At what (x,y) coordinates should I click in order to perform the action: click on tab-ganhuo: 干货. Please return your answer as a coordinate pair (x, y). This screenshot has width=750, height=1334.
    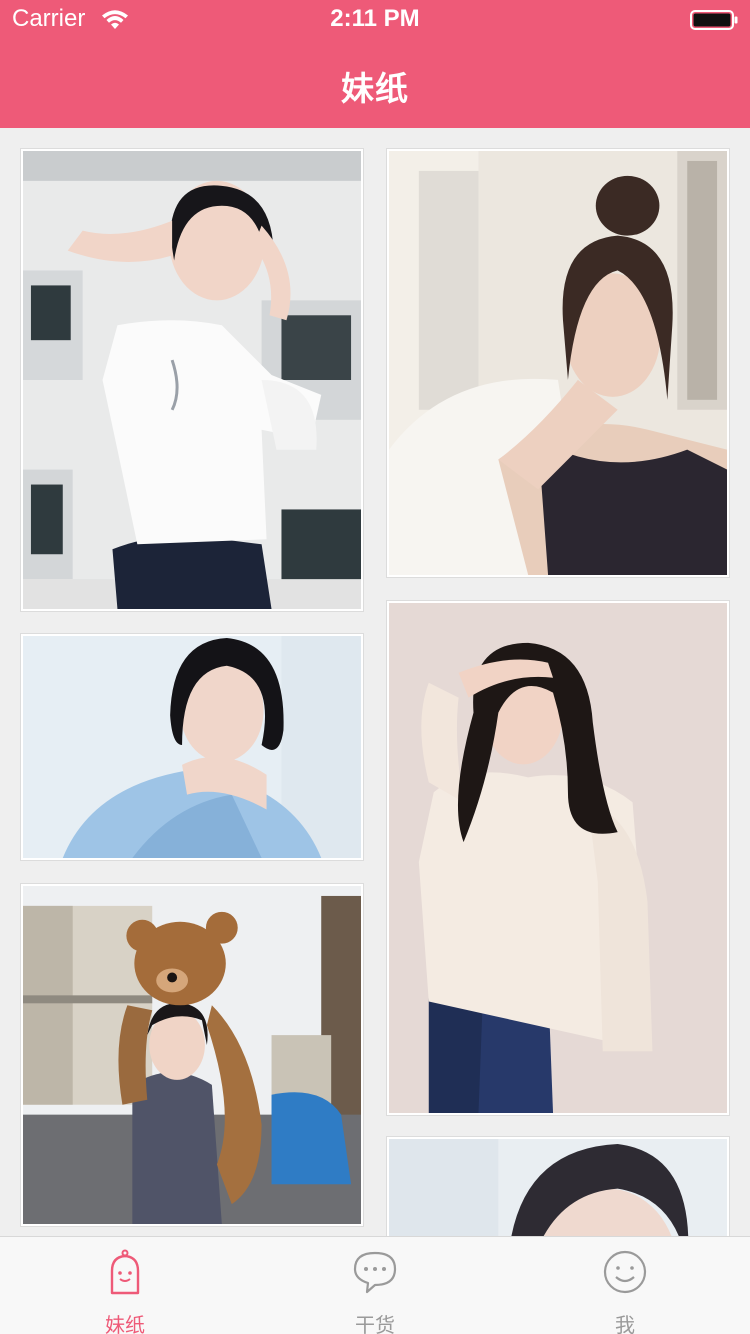
    Looking at the image, I should click on (375, 1285).